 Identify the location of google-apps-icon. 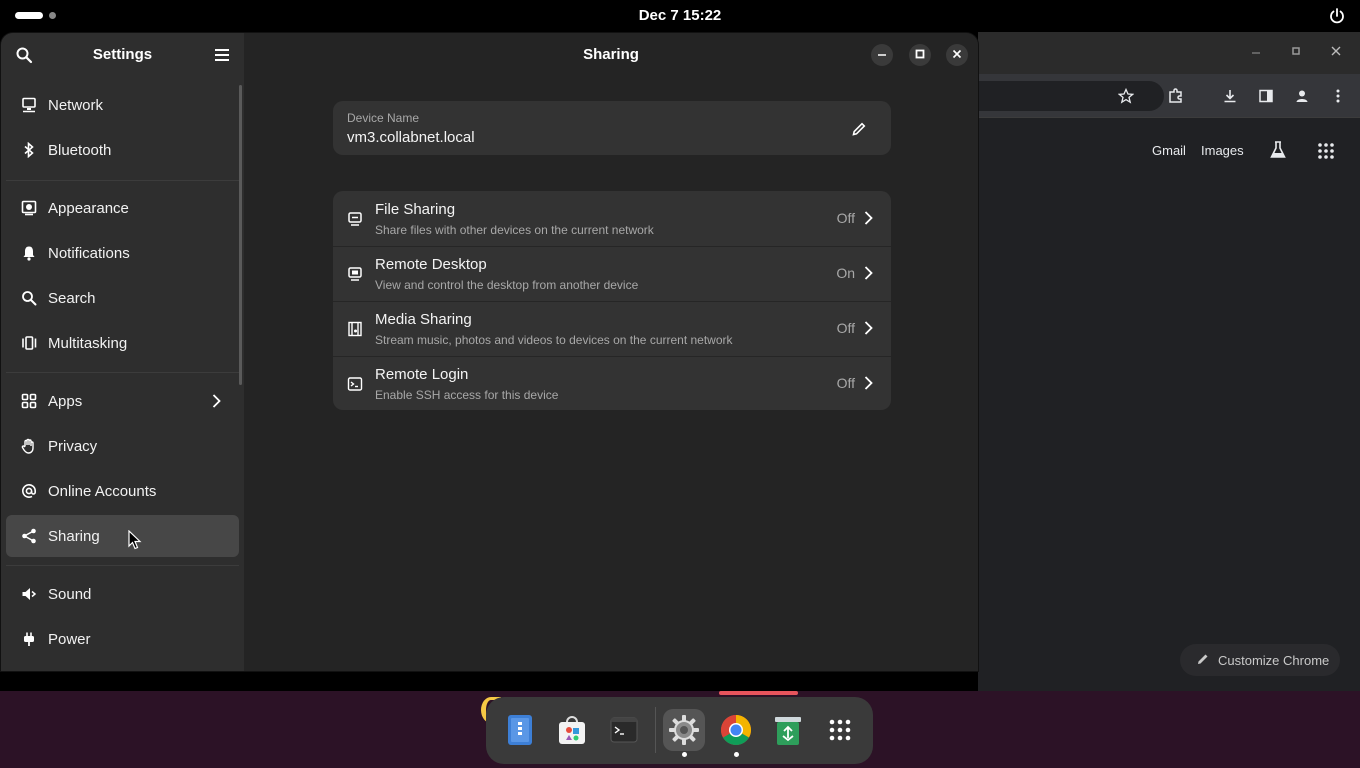
(1326, 151).